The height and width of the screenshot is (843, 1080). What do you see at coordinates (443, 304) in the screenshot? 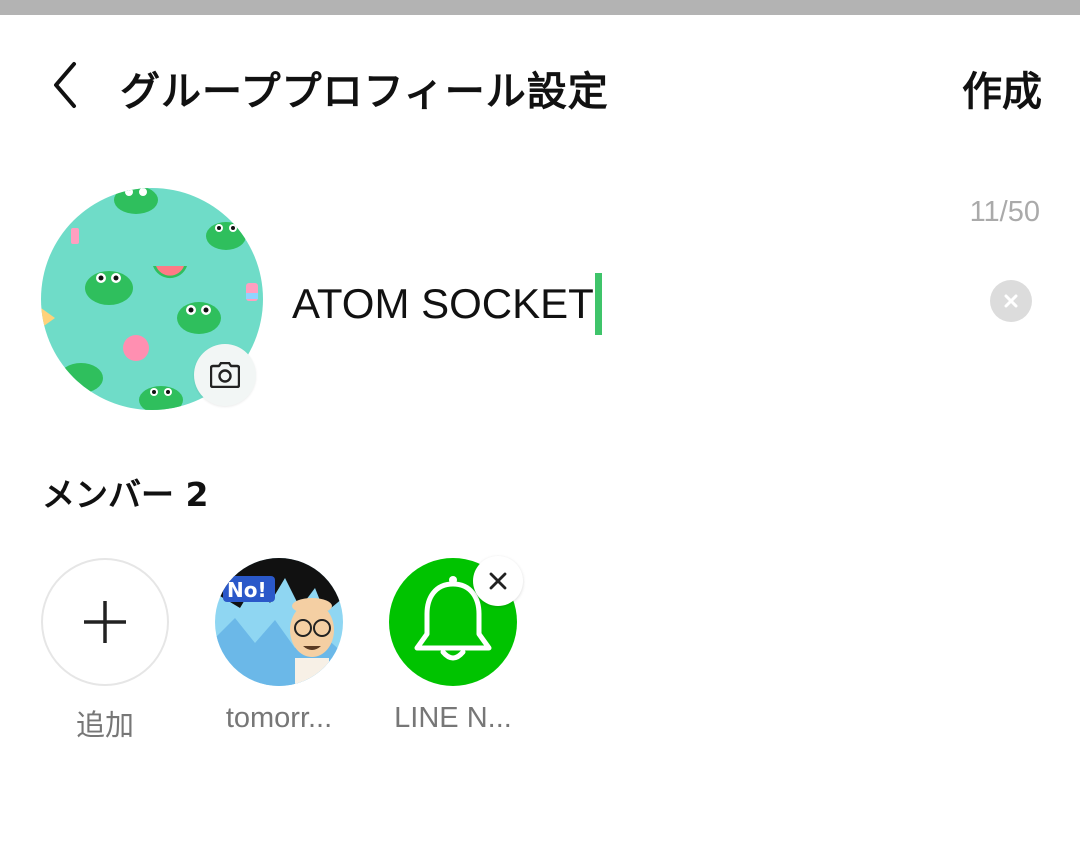
I see `group-name-value: ATOM SOCKET` at bounding box center [443, 304].